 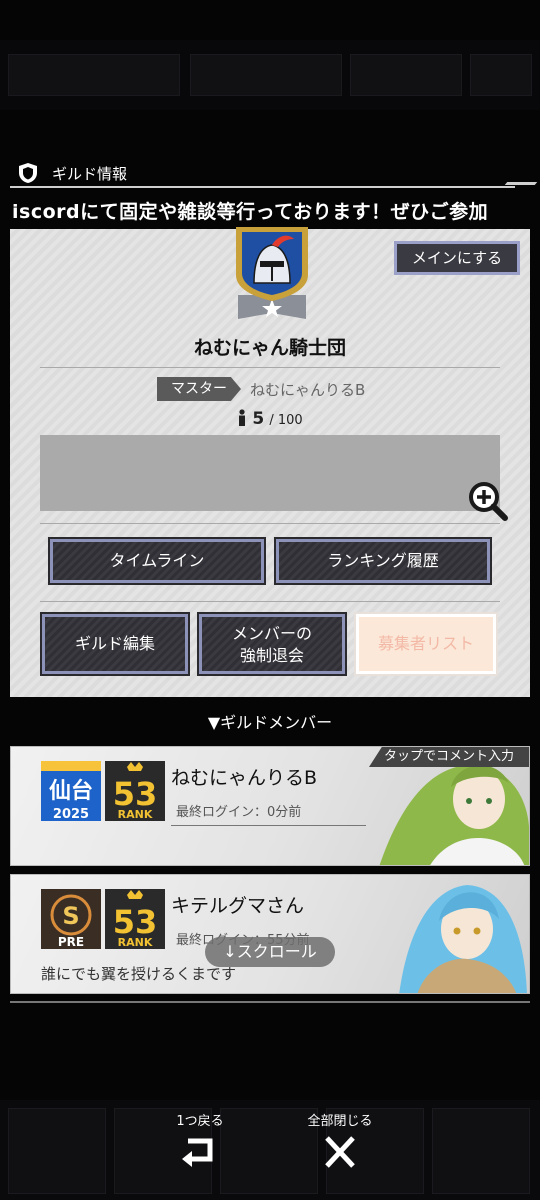 I want to click on guild-message-ticker: iscordにて固定や雑談等行っております！ぜひご参加, so click(x=270, y=209).